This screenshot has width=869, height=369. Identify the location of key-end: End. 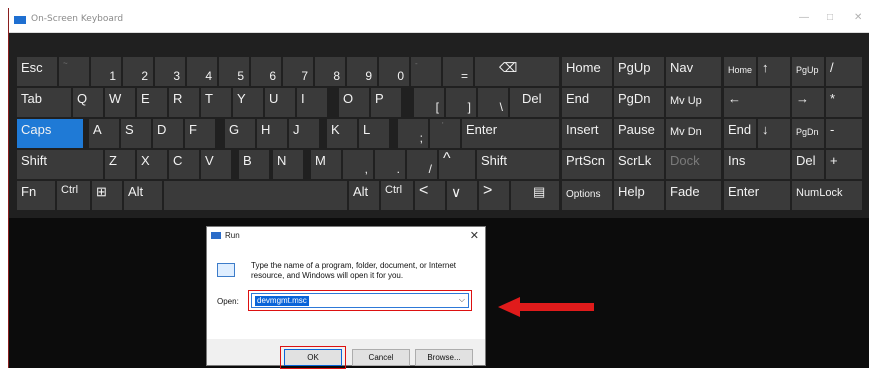
(587, 102).